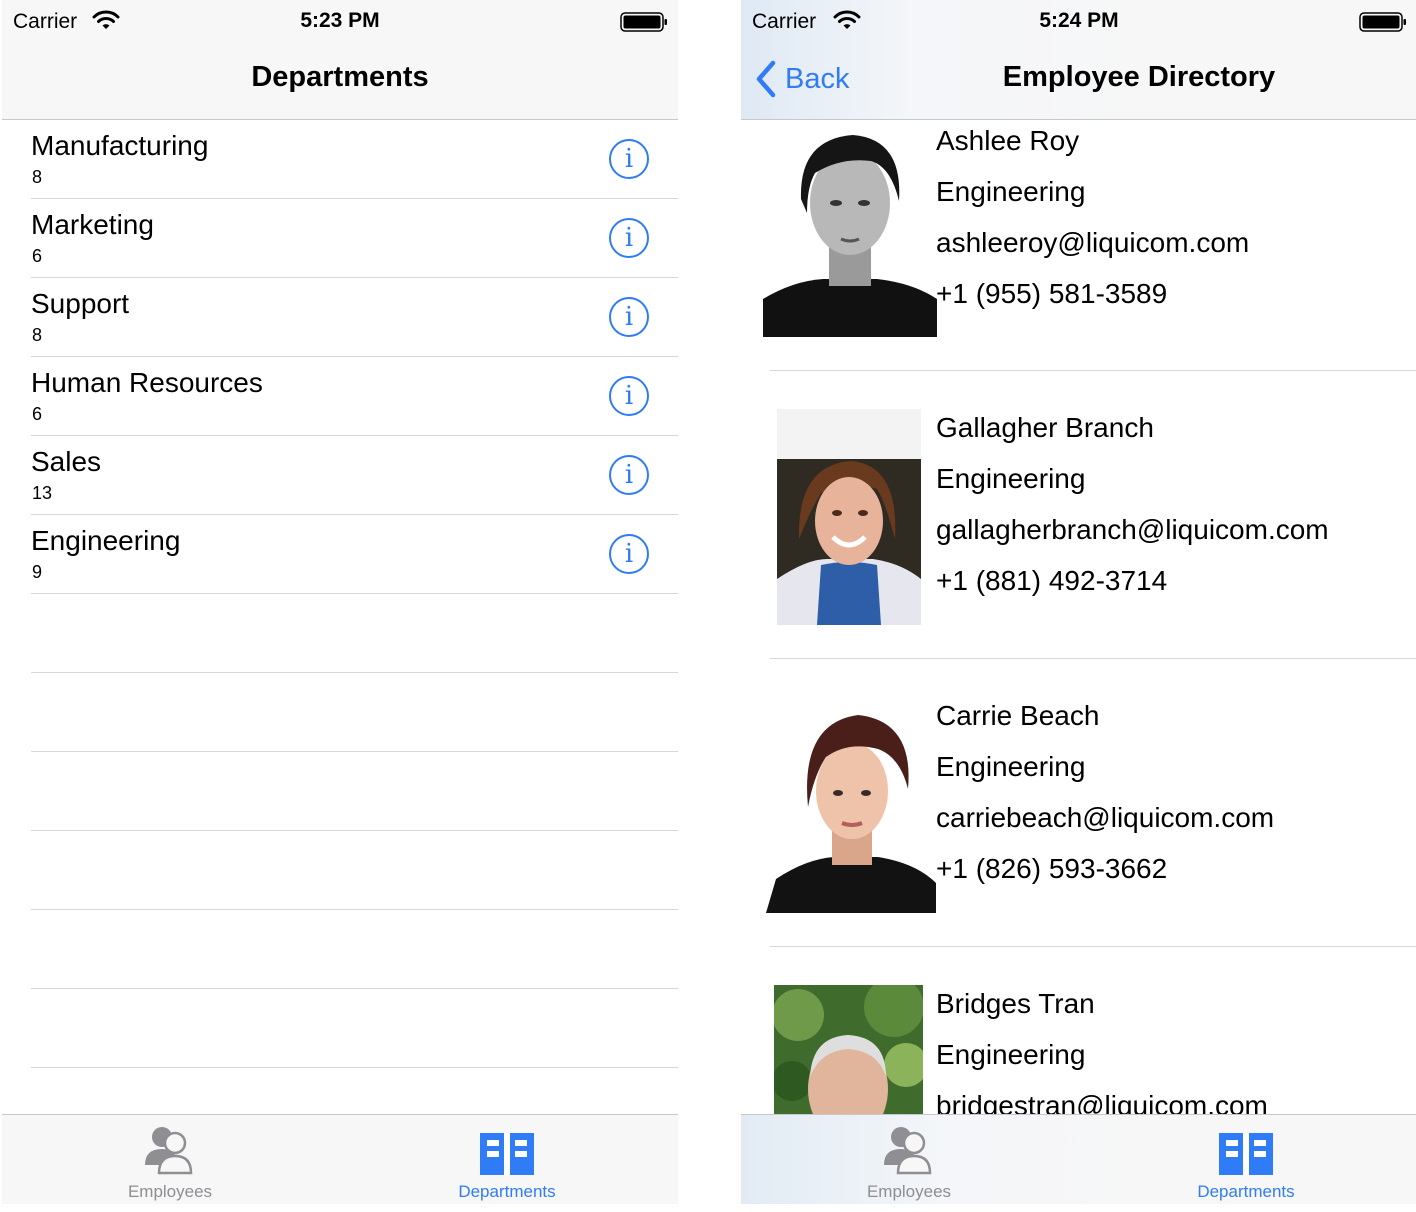 The image size is (1416, 1212). What do you see at coordinates (354, 396) in the screenshot?
I see `department-row: Human Resources 6 i` at bounding box center [354, 396].